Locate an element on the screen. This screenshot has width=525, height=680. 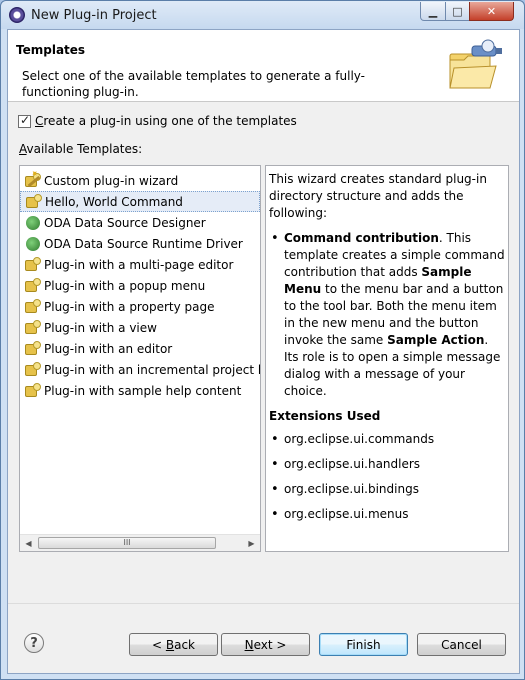
template-label: Plug-in with a view is located at coordinates (100, 327).